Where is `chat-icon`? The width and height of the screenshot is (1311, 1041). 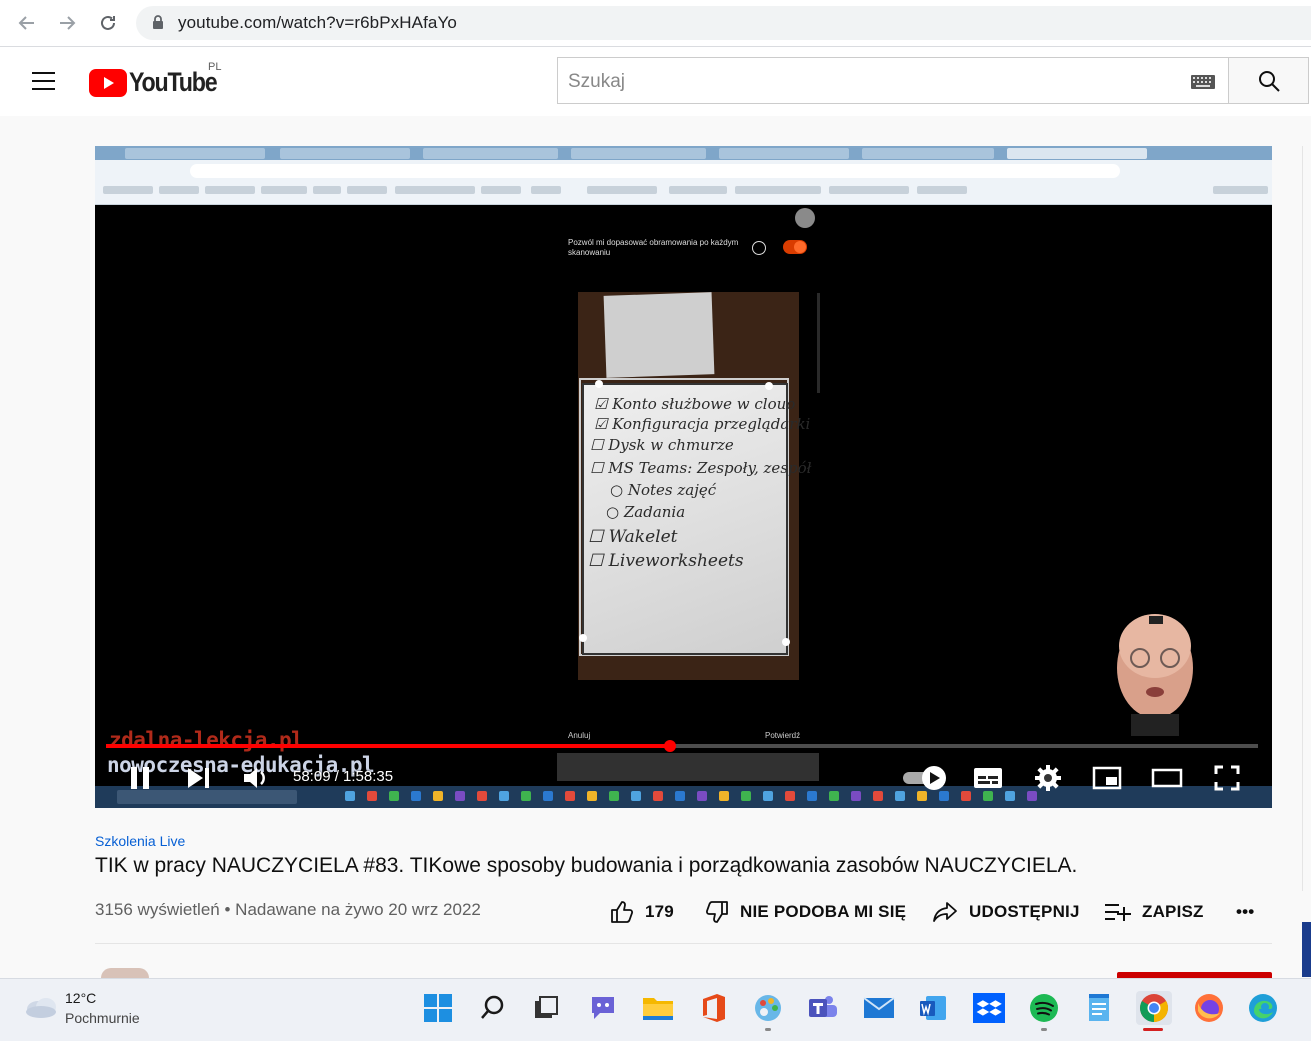
chat-icon is located at coordinates (603, 1008).